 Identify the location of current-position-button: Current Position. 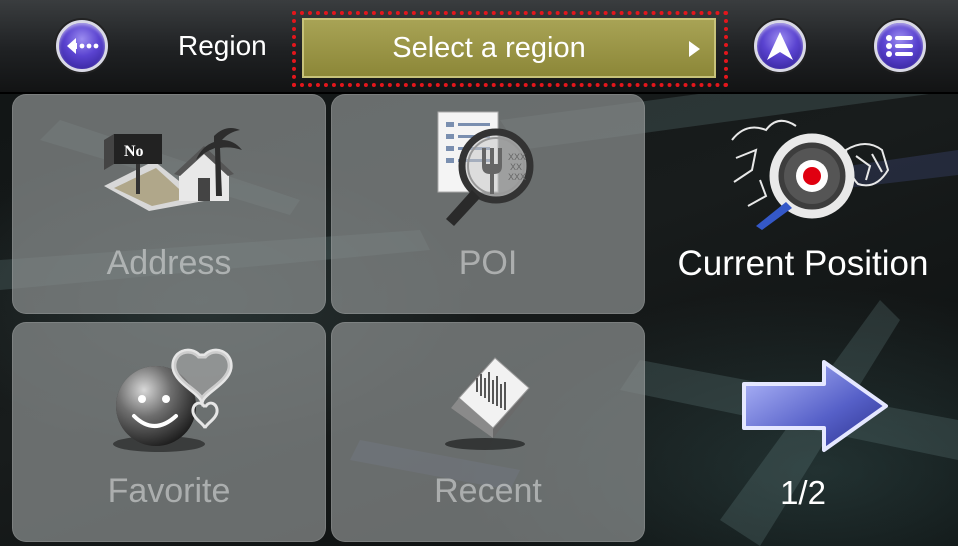
(803, 206).